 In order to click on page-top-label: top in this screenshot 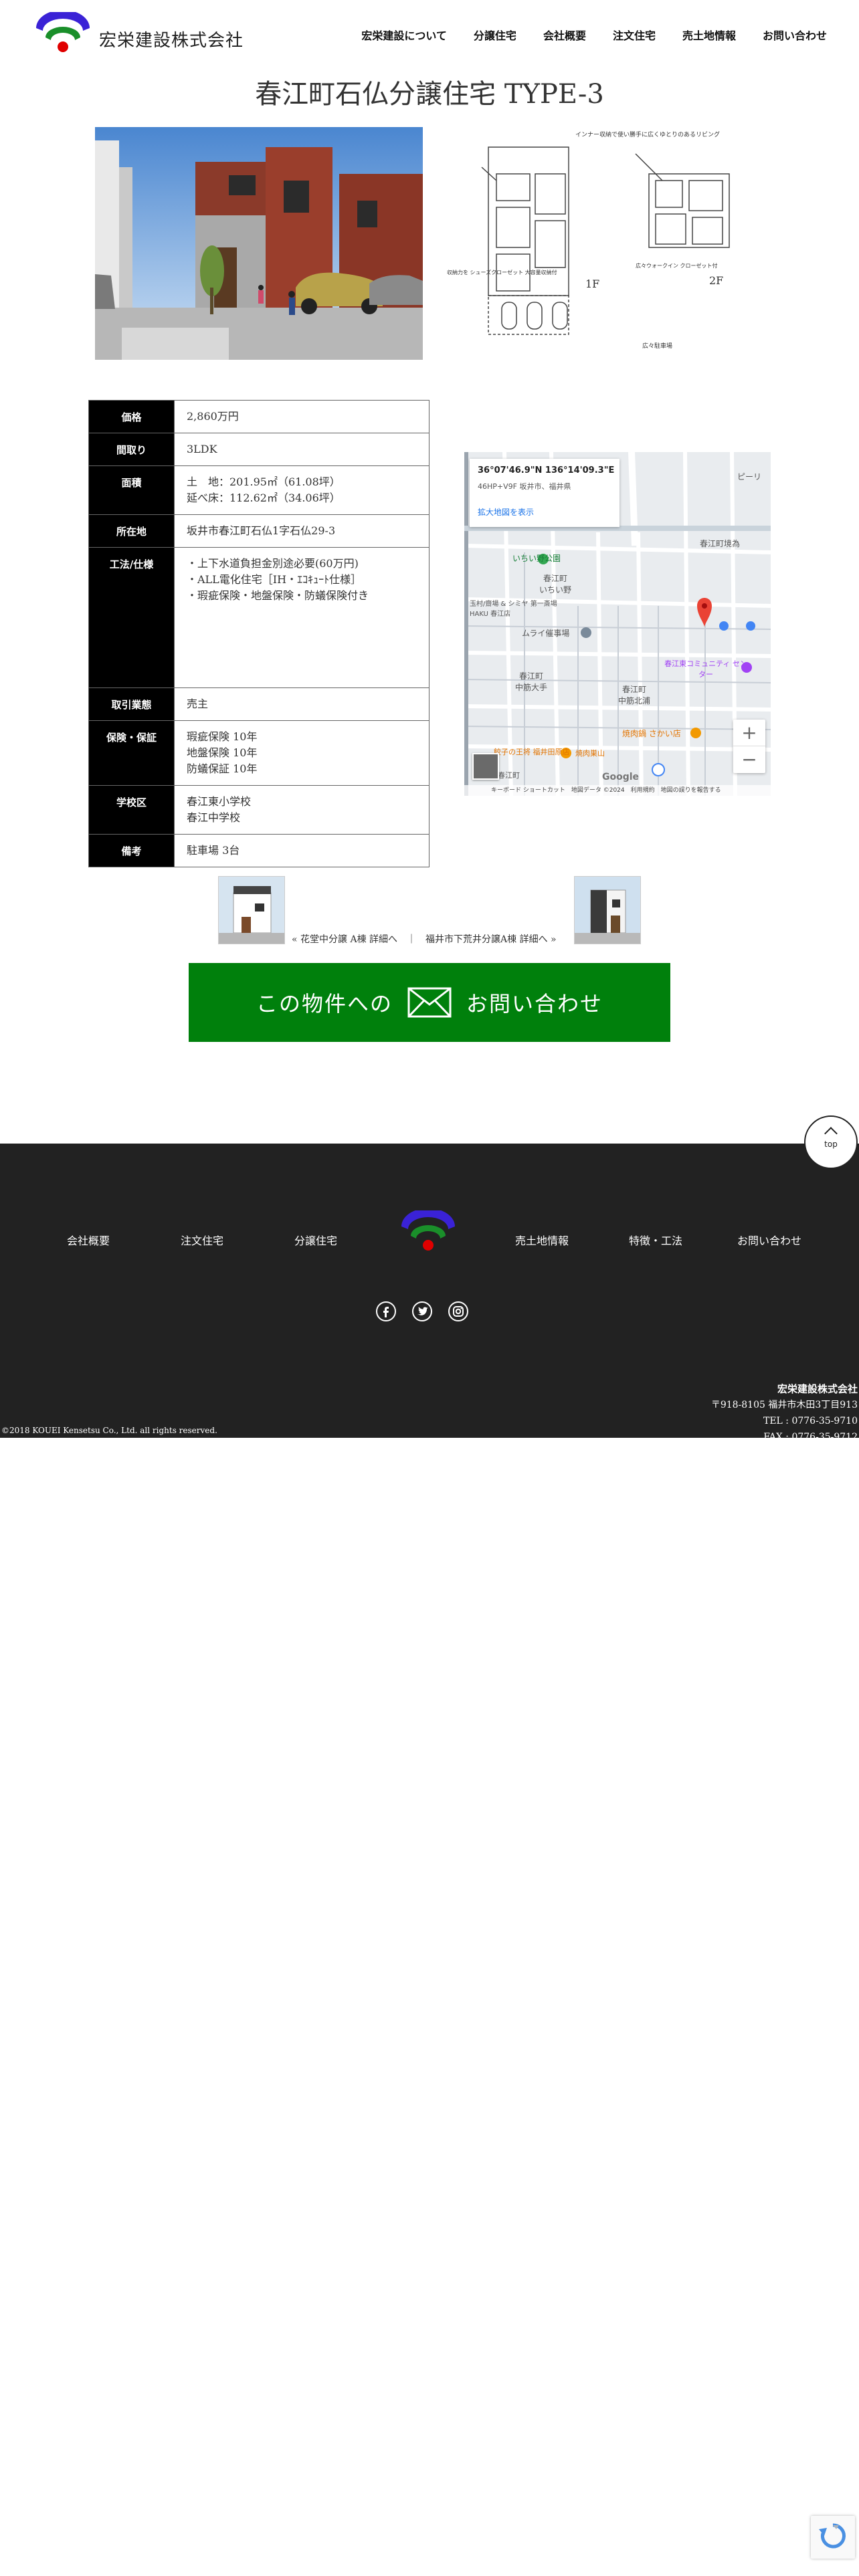, I will do `click(831, 1144)`.